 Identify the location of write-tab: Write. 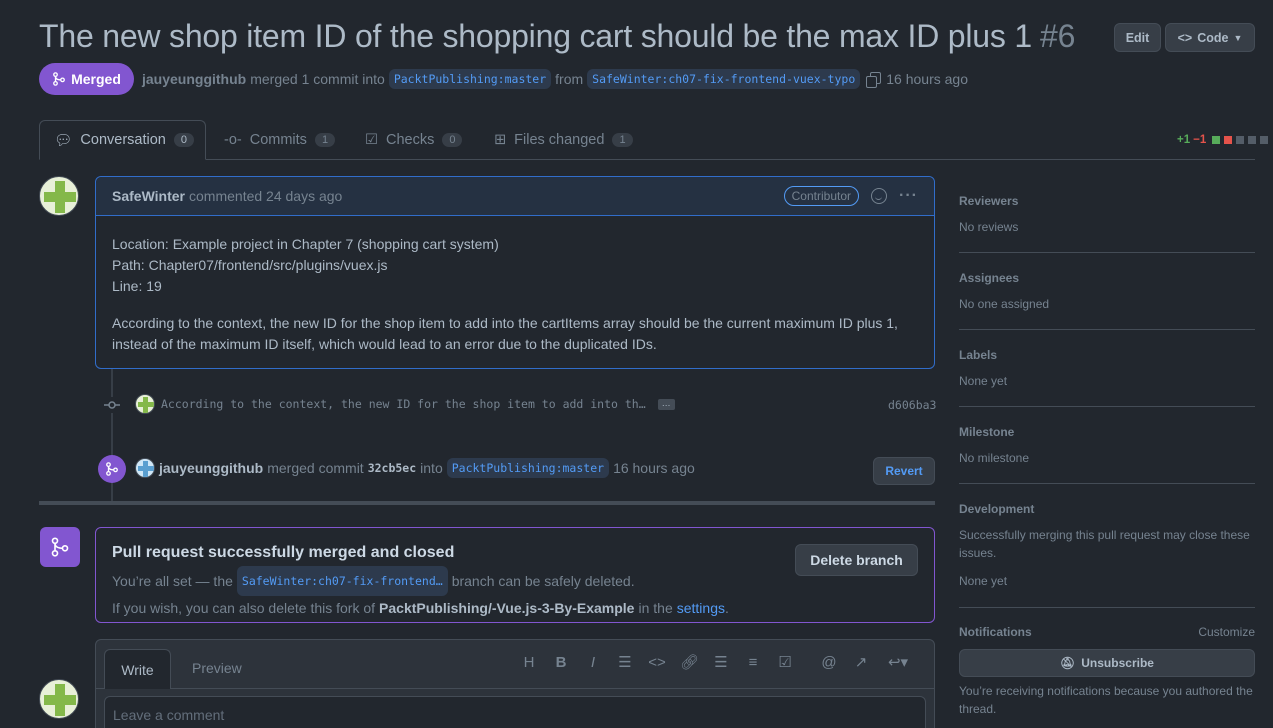
(137, 669).